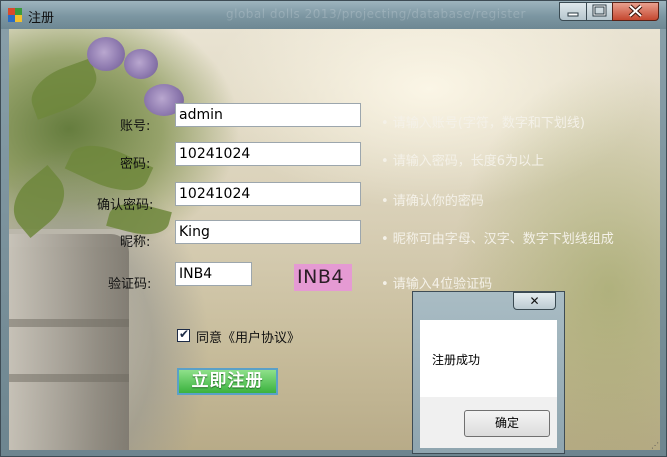 The width and height of the screenshot is (667, 457). I want to click on confirm-password-hint: • 请确认你的密码, so click(432, 201).